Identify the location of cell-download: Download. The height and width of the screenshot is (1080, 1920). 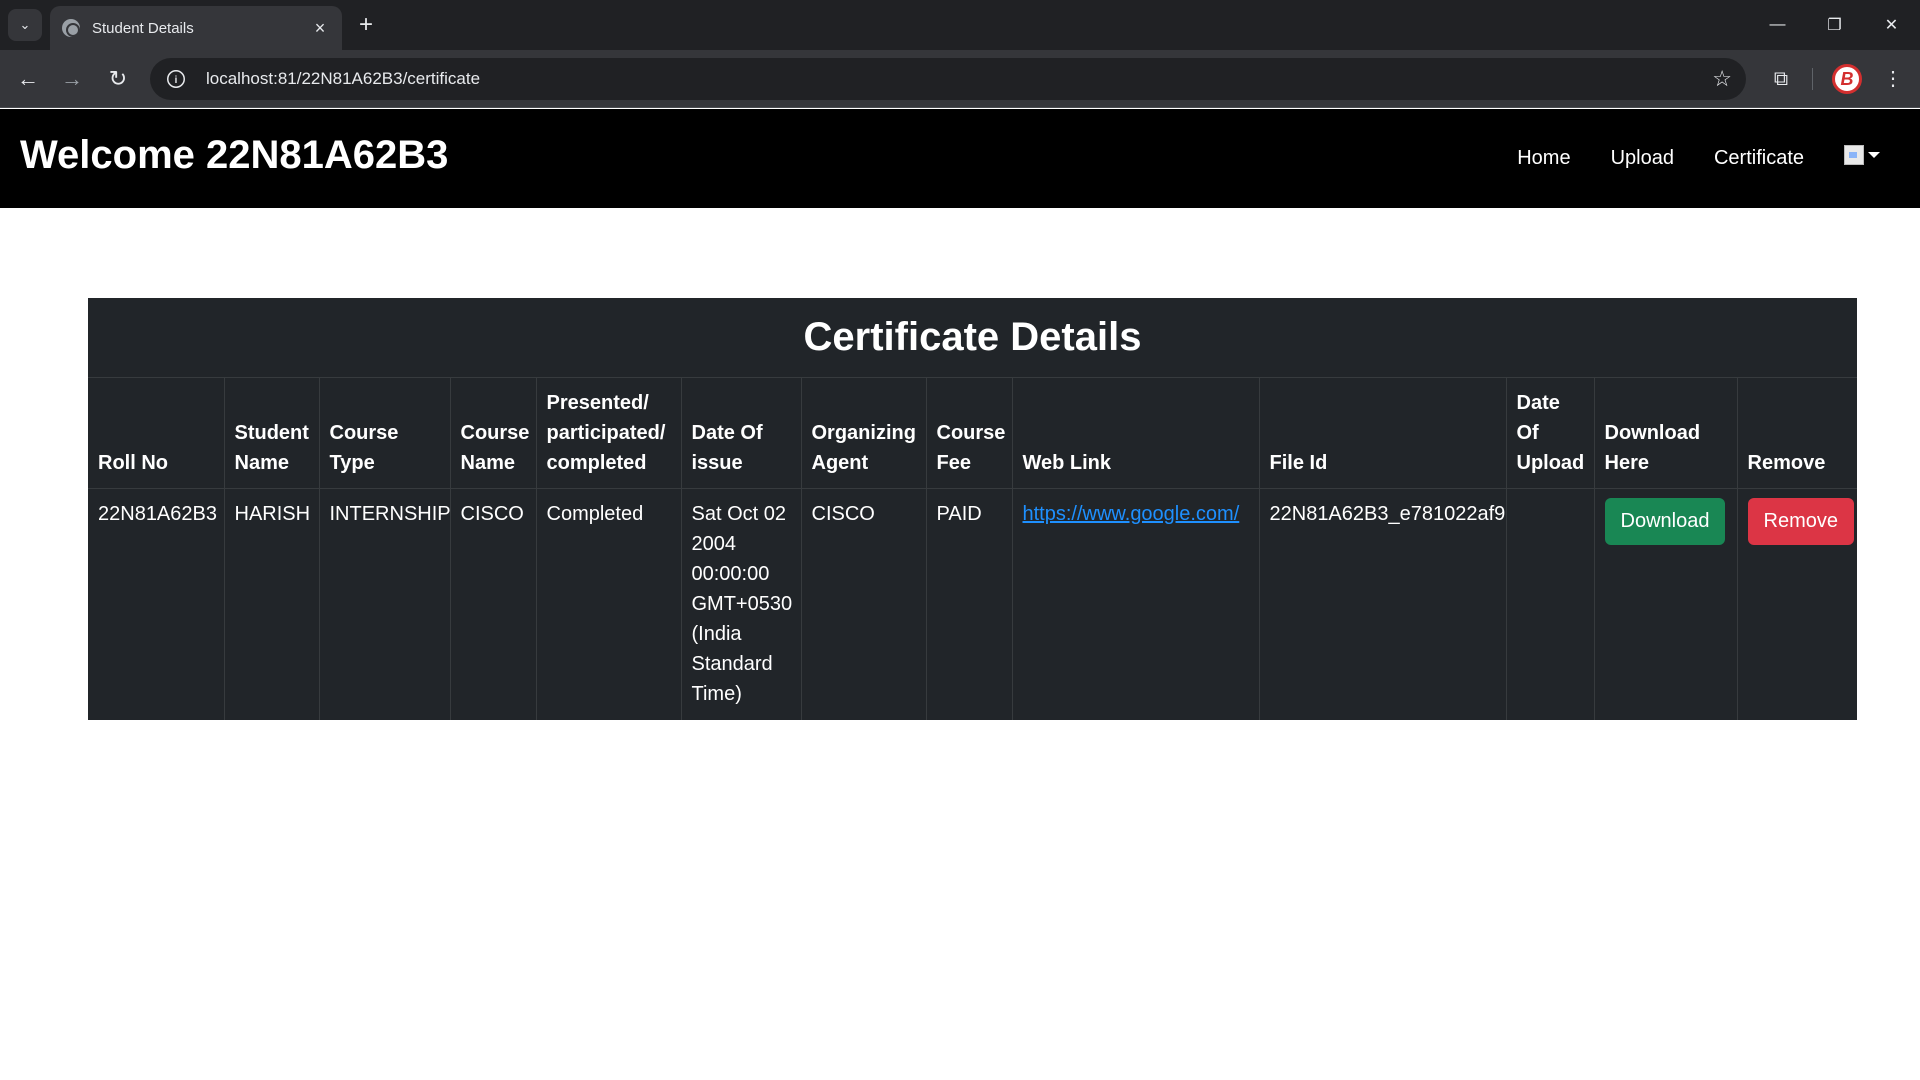
(1666, 604).